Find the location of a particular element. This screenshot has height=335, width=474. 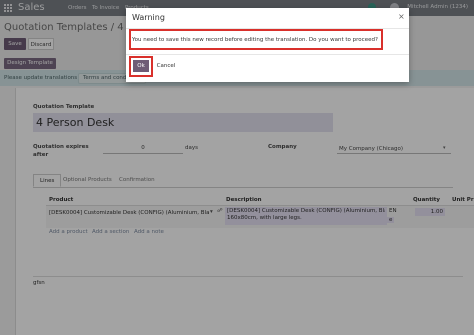

message-highlight is located at coordinates (256, 39).